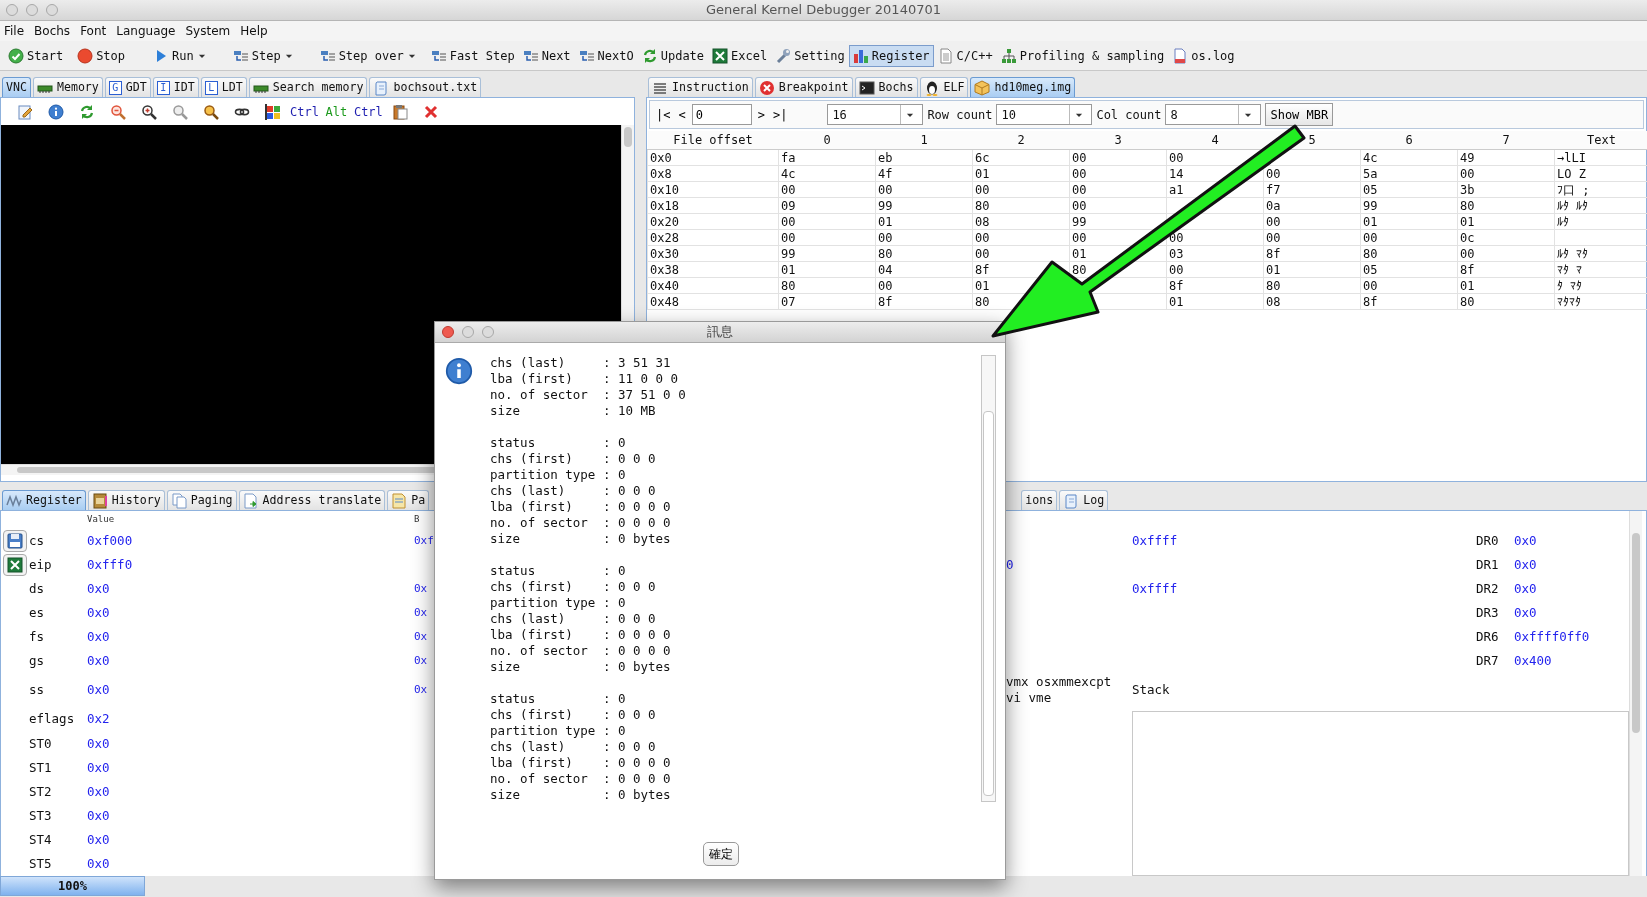  Describe the element at coordinates (606, 55) in the screenshot. I see `toolbar-button: NextO` at that location.